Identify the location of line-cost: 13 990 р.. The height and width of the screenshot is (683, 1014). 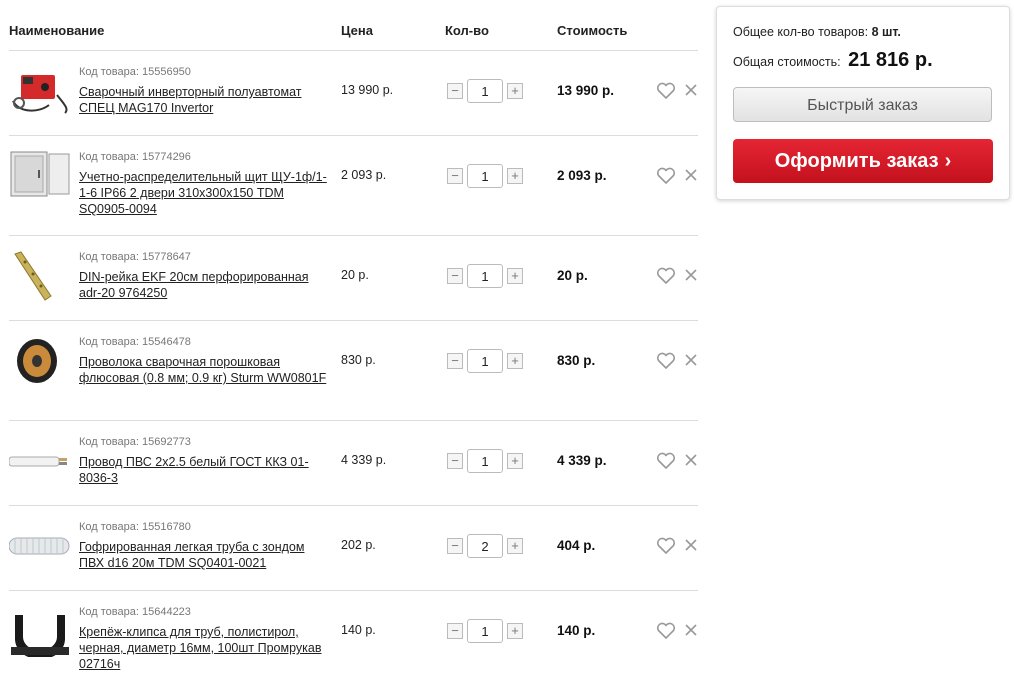
(586, 90).